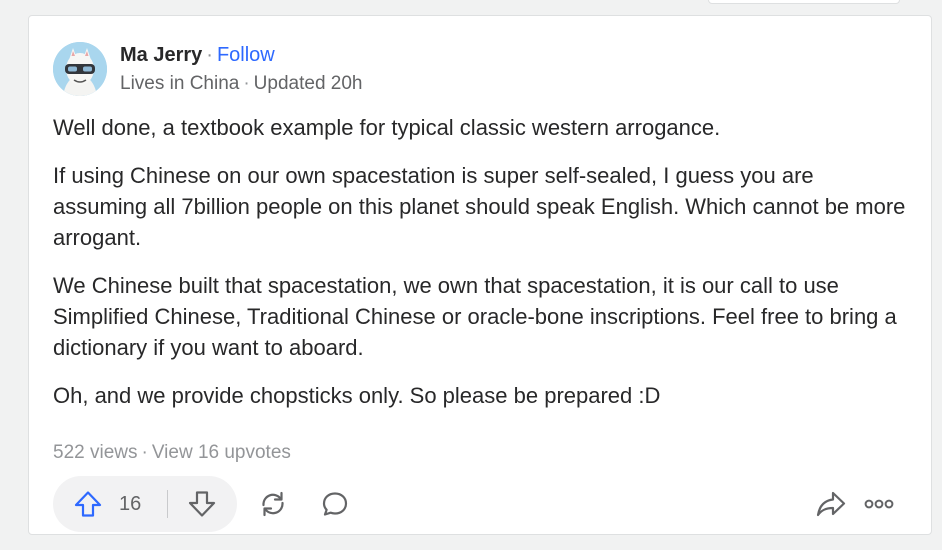  I want to click on vote-divider, so click(167, 504).